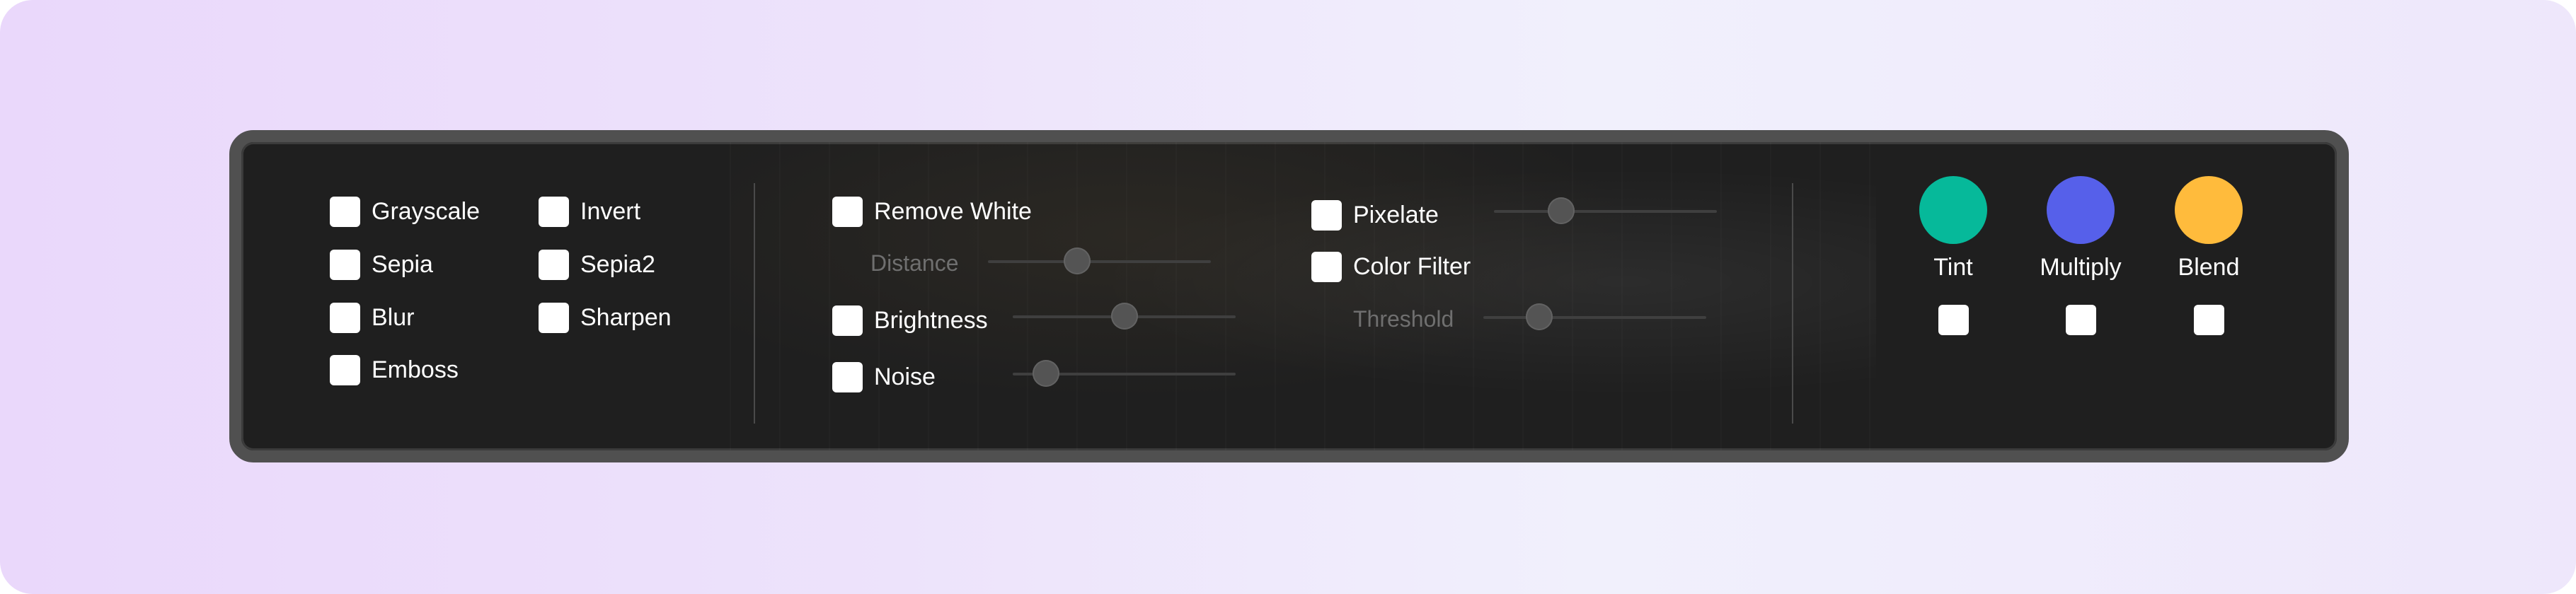 Image resolution: width=2576 pixels, height=594 pixels. Describe the element at coordinates (1046, 373) in the screenshot. I see `noise-slider-thumb` at that location.